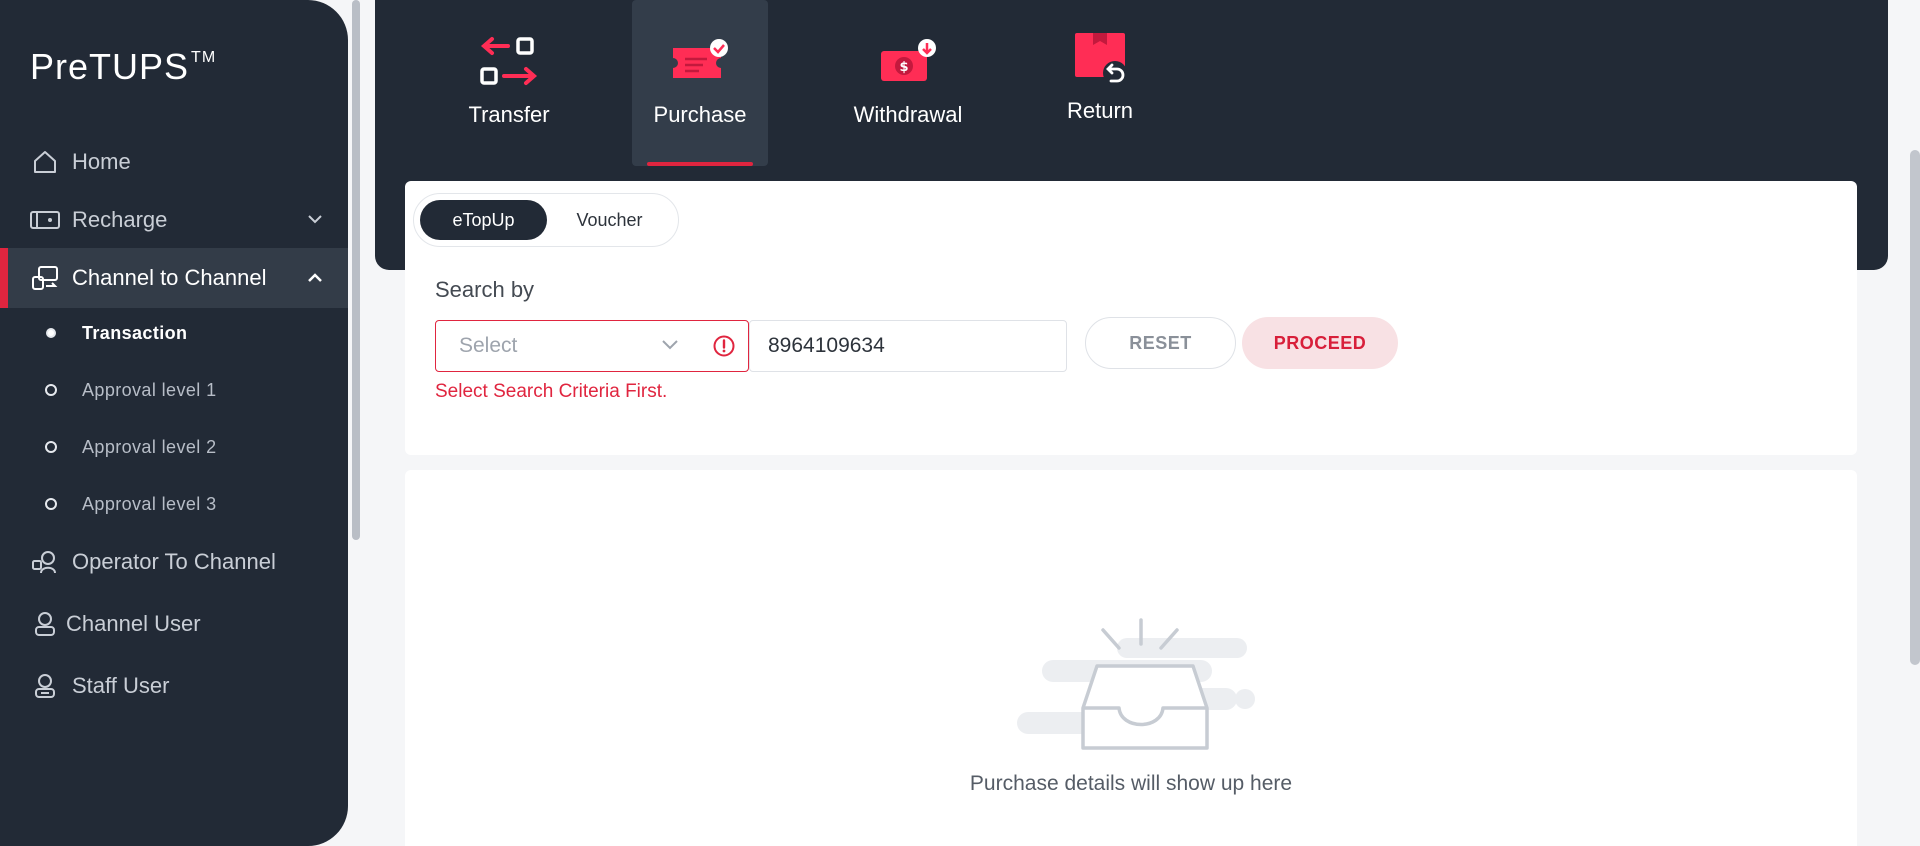 Image resolution: width=1920 pixels, height=846 pixels. What do you see at coordinates (1160, 343) in the screenshot?
I see `reset-button: RESET` at bounding box center [1160, 343].